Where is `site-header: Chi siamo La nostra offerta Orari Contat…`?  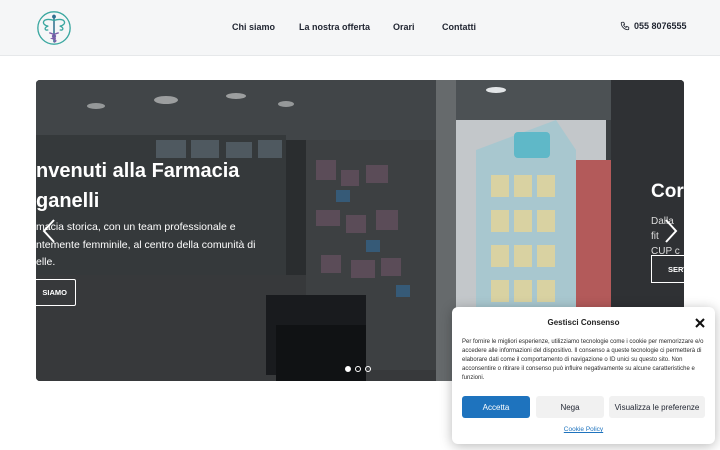 site-header: Chi siamo La nostra offerta Orari Contat… is located at coordinates (360, 28).